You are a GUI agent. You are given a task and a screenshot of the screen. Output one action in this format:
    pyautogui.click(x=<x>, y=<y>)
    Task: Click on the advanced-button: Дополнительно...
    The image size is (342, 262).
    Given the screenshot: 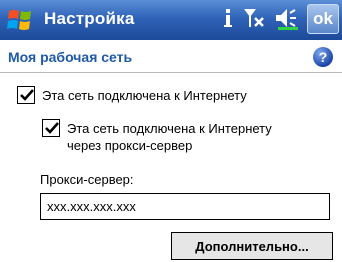 What is the action you would take?
    pyautogui.click(x=252, y=246)
    